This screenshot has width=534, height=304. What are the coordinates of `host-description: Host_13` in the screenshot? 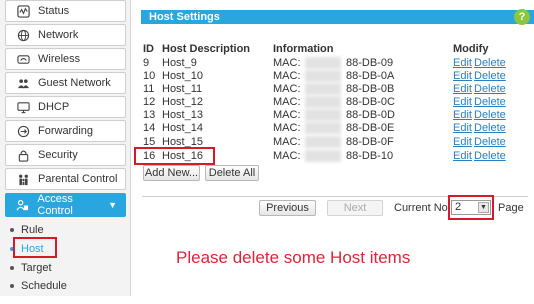 It's located at (182, 115).